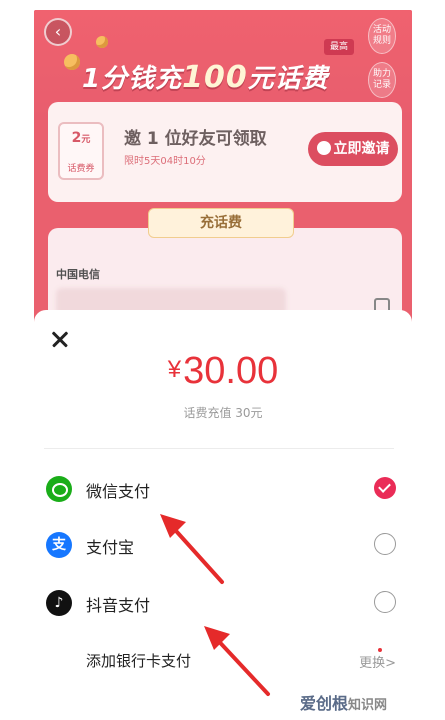 The width and height of the screenshot is (445, 720). I want to click on chevron-right-icon: >, so click(390, 663).